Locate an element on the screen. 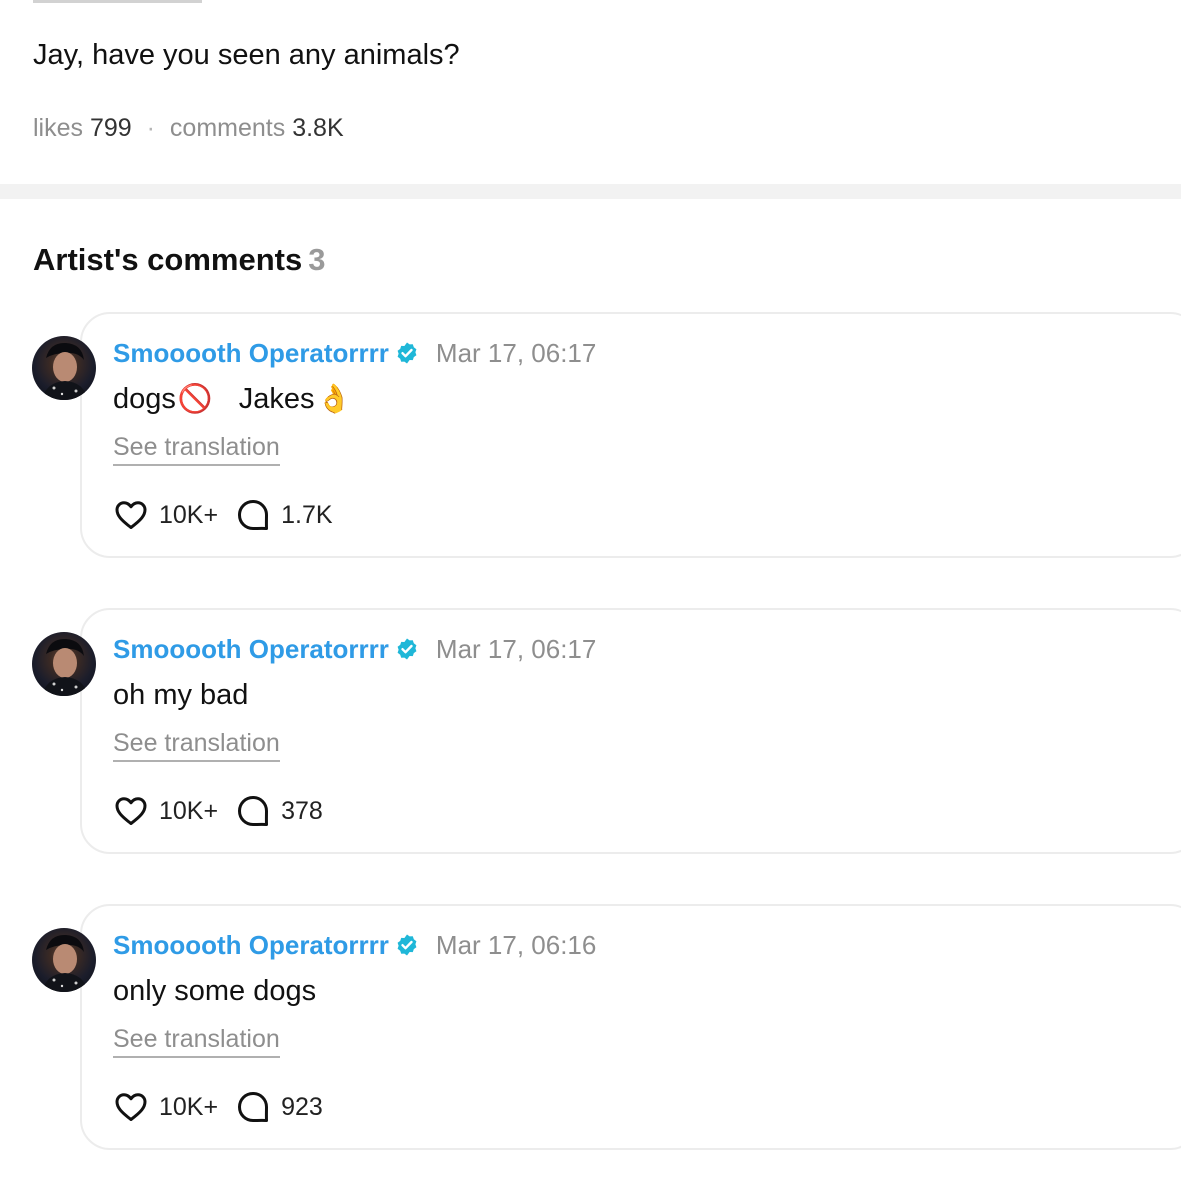  post-stats: likes 799 · comments 3.8K is located at coordinates (188, 128).